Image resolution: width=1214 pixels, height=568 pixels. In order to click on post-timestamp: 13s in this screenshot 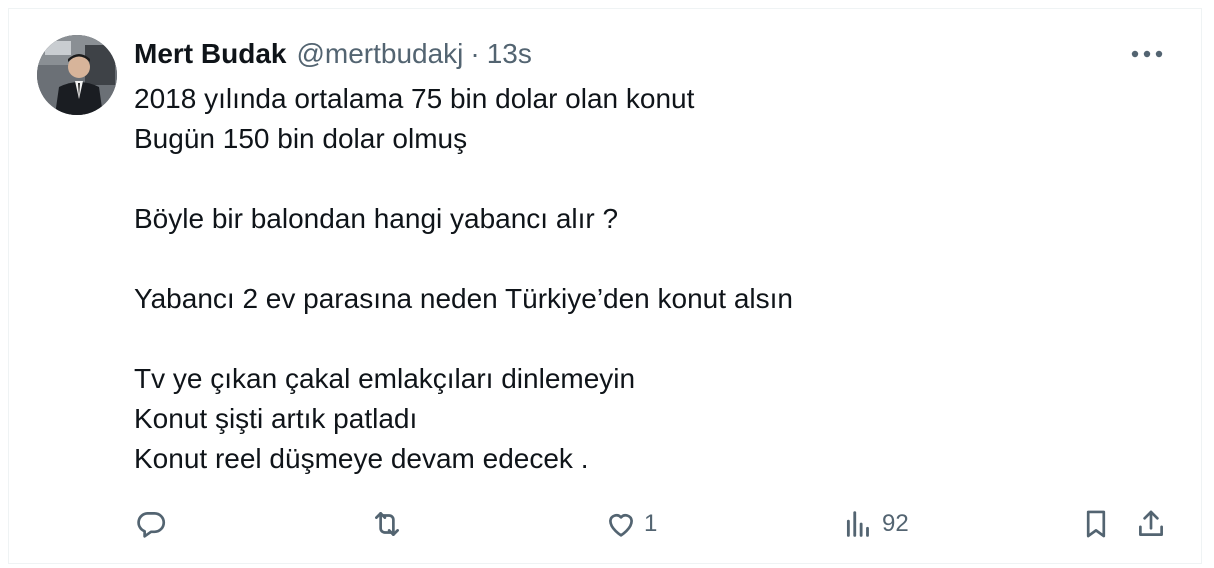, I will do `click(509, 54)`.